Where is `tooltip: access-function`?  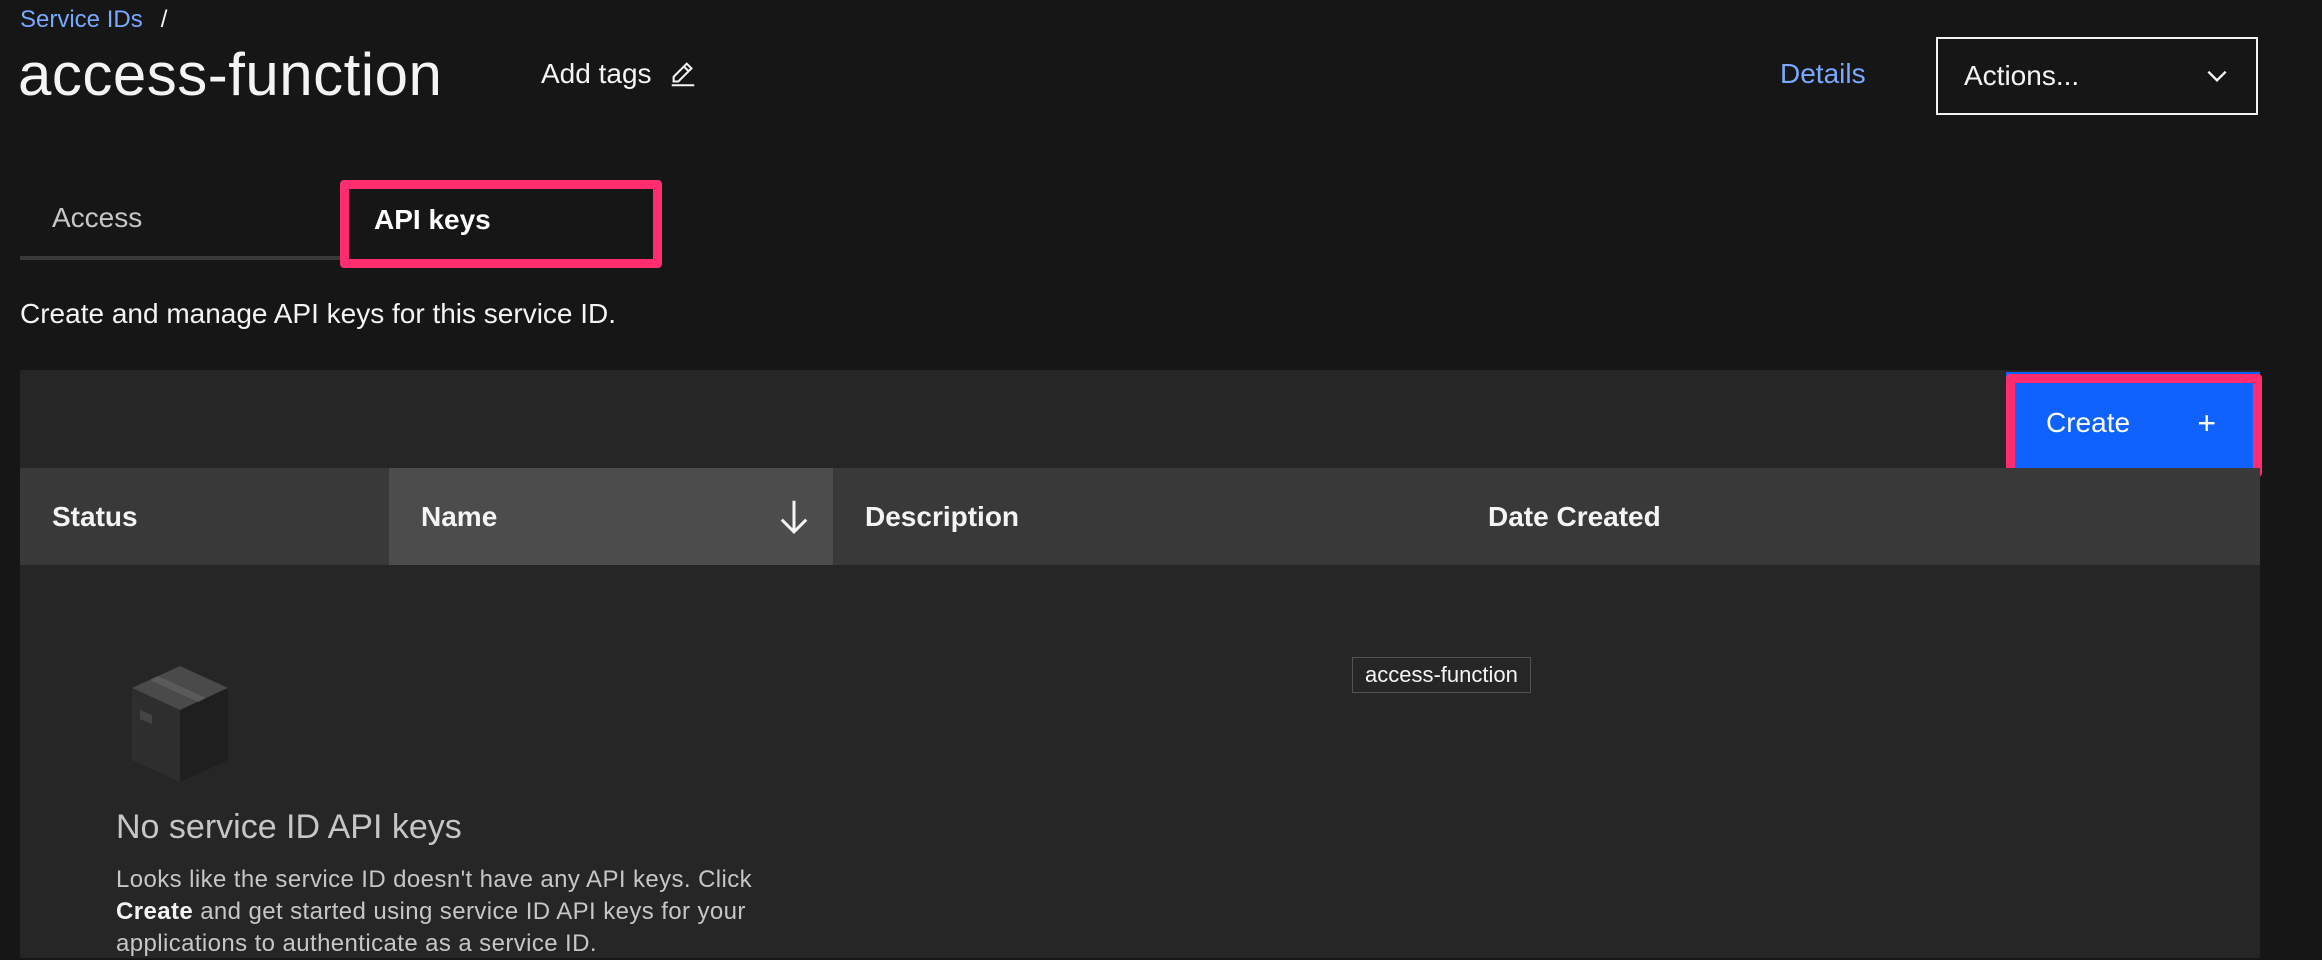 tooltip: access-function is located at coordinates (1441, 675).